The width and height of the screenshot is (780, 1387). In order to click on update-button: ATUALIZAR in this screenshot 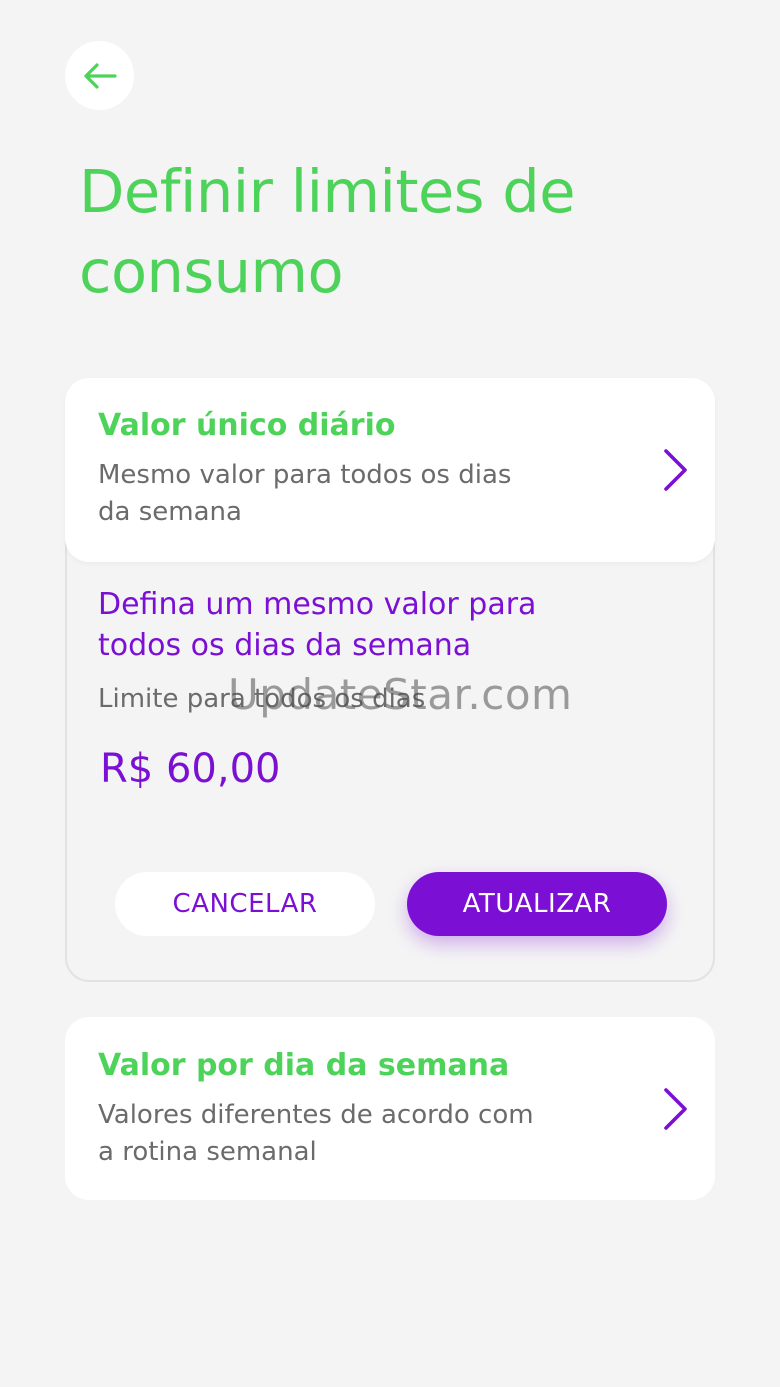, I will do `click(537, 904)`.